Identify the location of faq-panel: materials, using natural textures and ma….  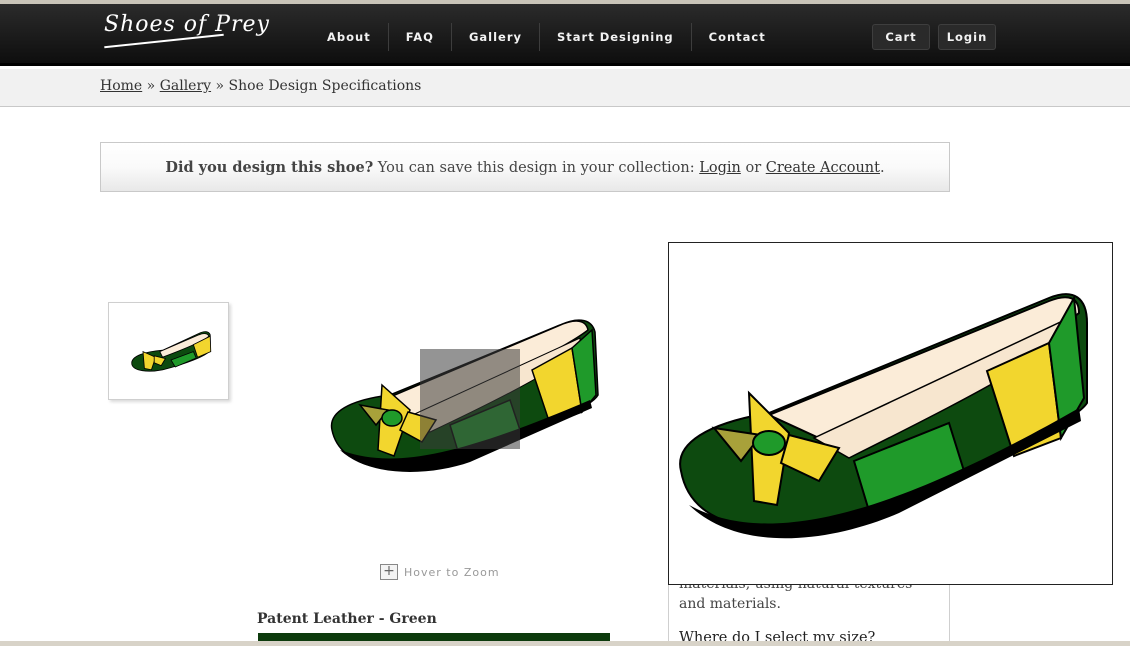
(809, 611).